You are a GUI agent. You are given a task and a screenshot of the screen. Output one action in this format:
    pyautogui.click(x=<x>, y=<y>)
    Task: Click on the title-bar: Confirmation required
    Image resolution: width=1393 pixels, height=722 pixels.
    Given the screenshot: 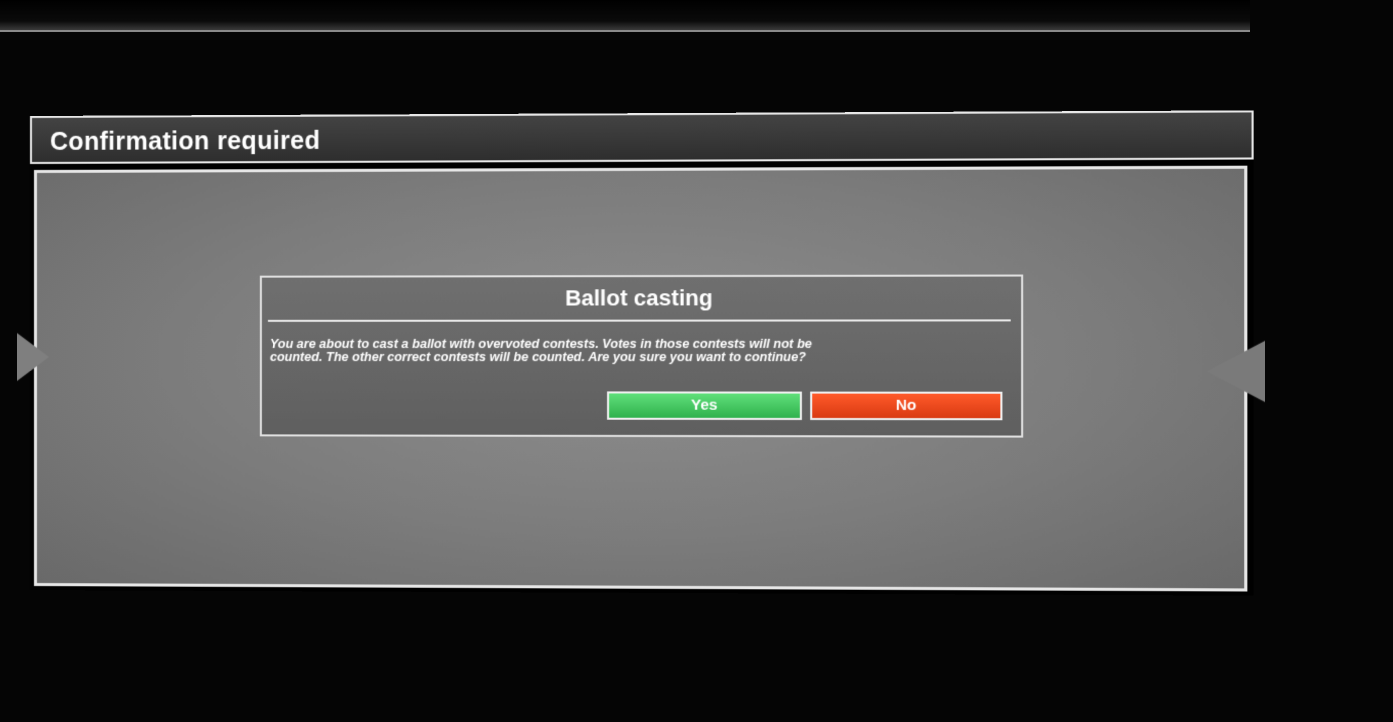 What is the action you would take?
    pyautogui.click(x=642, y=137)
    